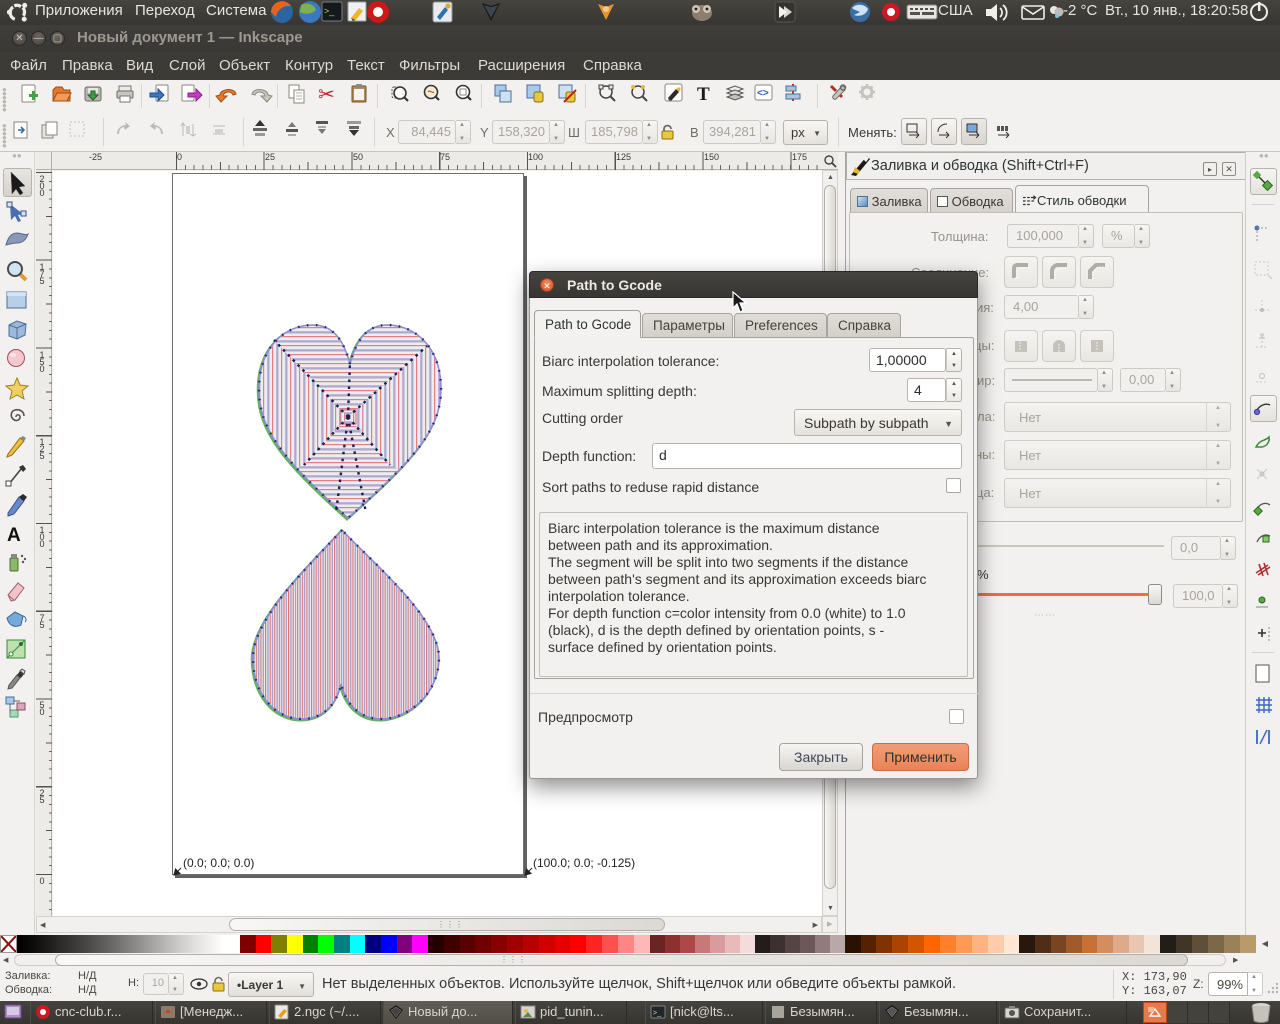  I want to click on svg-text: (0.0; 0.0; 0.0), so click(218, 863).